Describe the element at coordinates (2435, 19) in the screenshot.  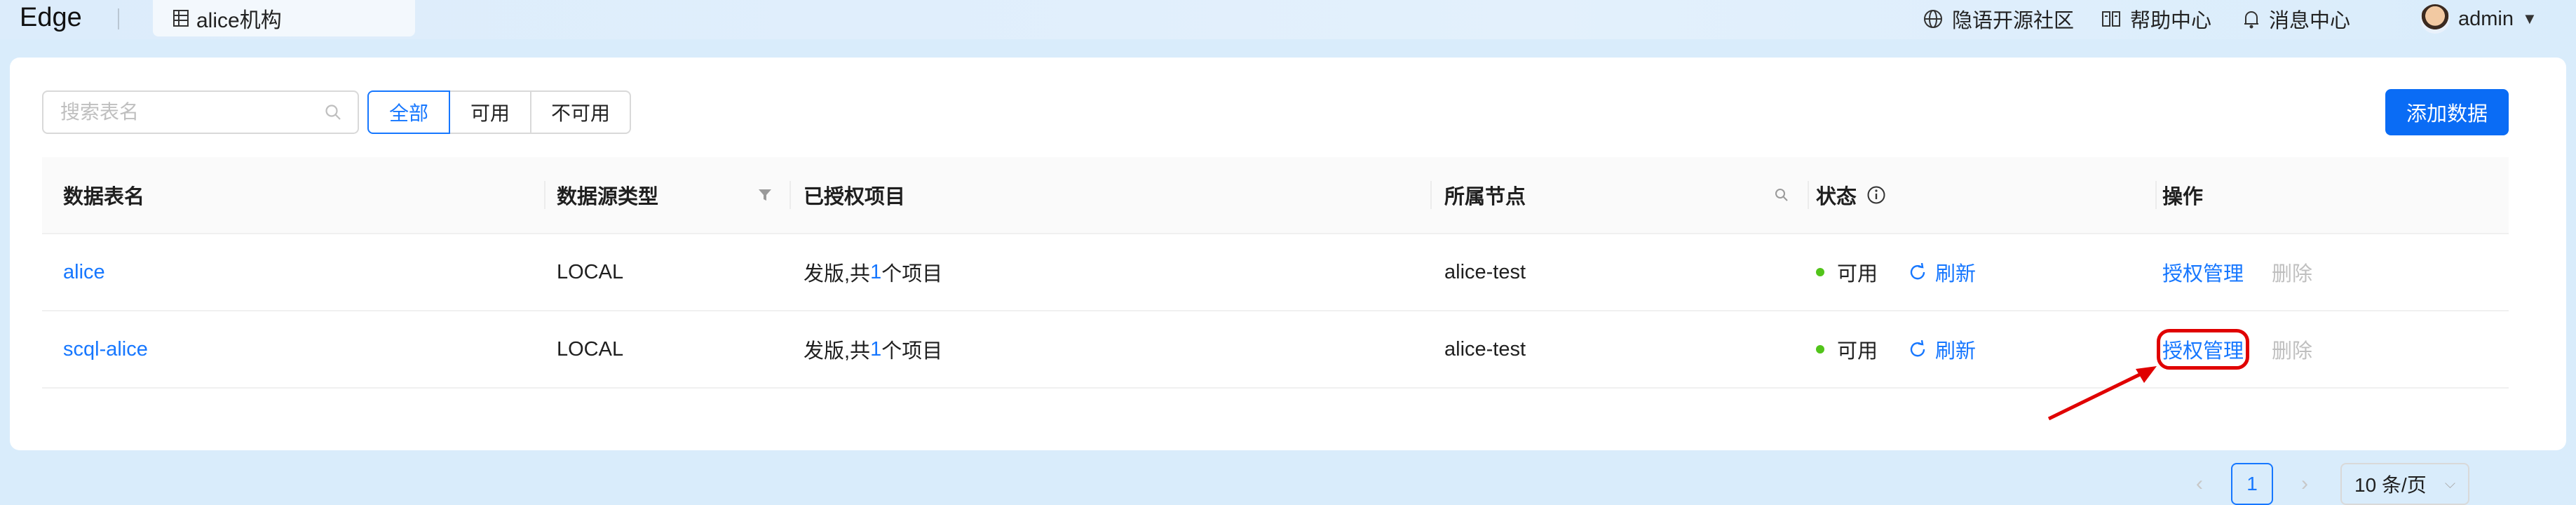
I see `avatar` at that location.